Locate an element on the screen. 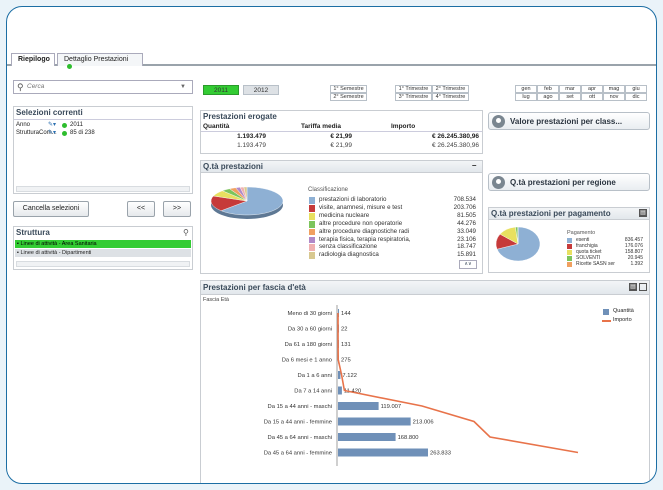  year-2012-button: 2012 is located at coordinates (261, 90).